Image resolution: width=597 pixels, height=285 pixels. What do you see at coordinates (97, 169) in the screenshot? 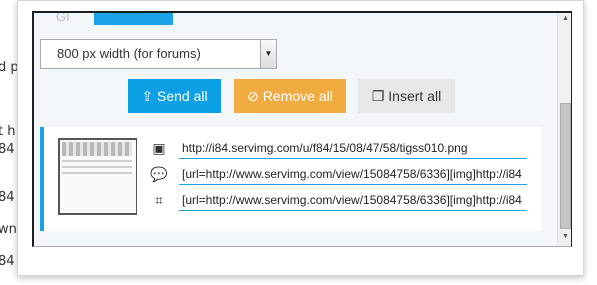
I see `thumbnail-content` at bounding box center [97, 169].